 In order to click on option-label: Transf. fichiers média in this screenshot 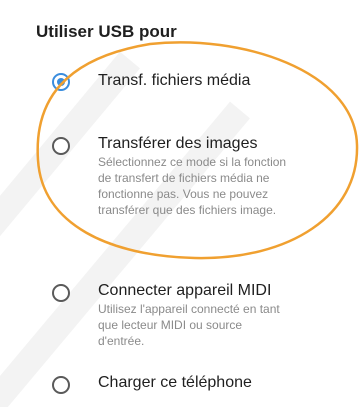, I will do `click(174, 80)`.